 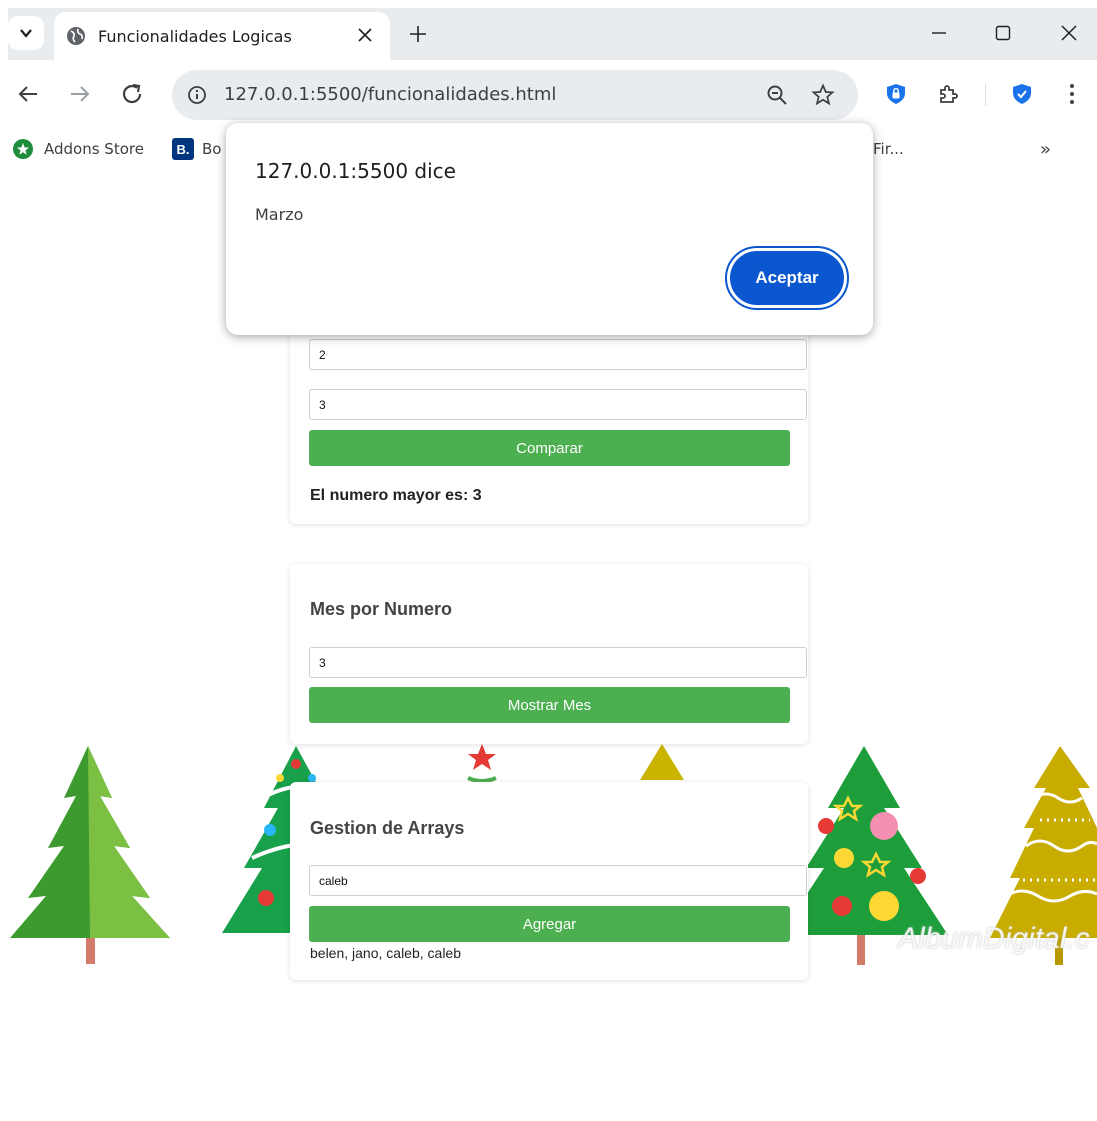 I want to click on arrow-right-icon, so click(x=80, y=94).